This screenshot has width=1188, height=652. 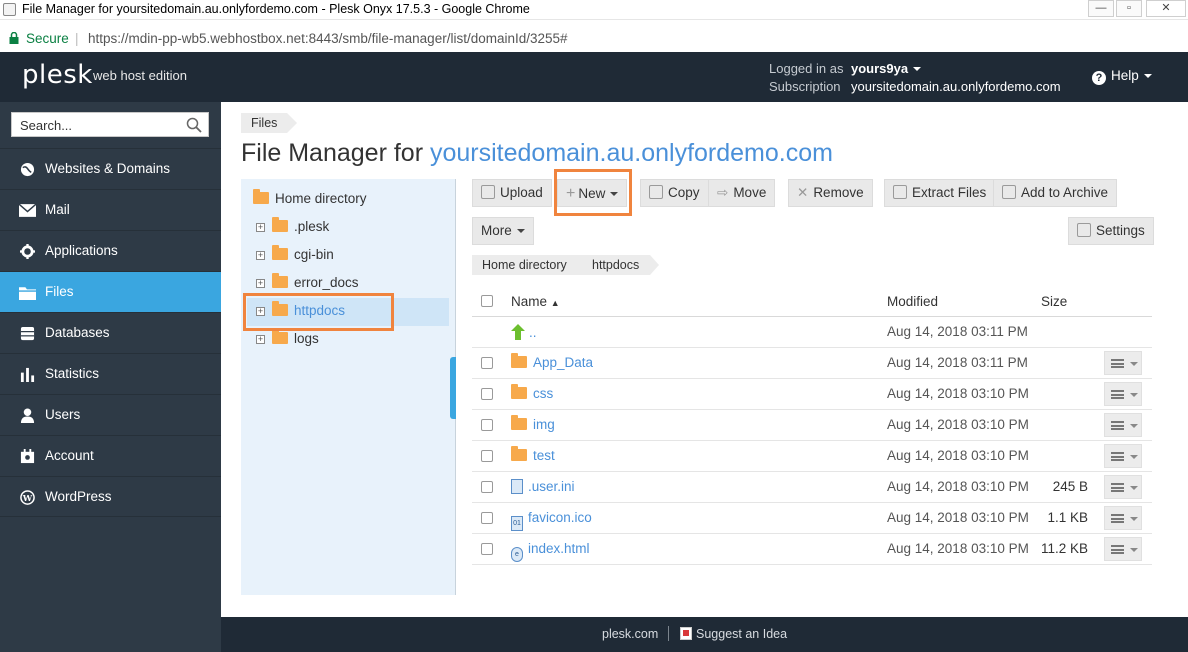 I want to click on plesk-com-link: plesk.com, so click(x=630, y=634).